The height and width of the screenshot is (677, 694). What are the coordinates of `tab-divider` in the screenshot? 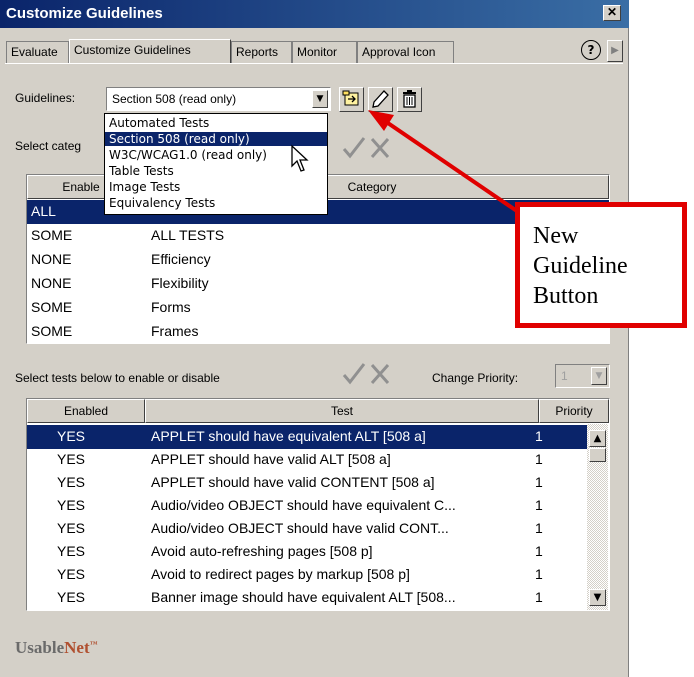 It's located at (314, 63).